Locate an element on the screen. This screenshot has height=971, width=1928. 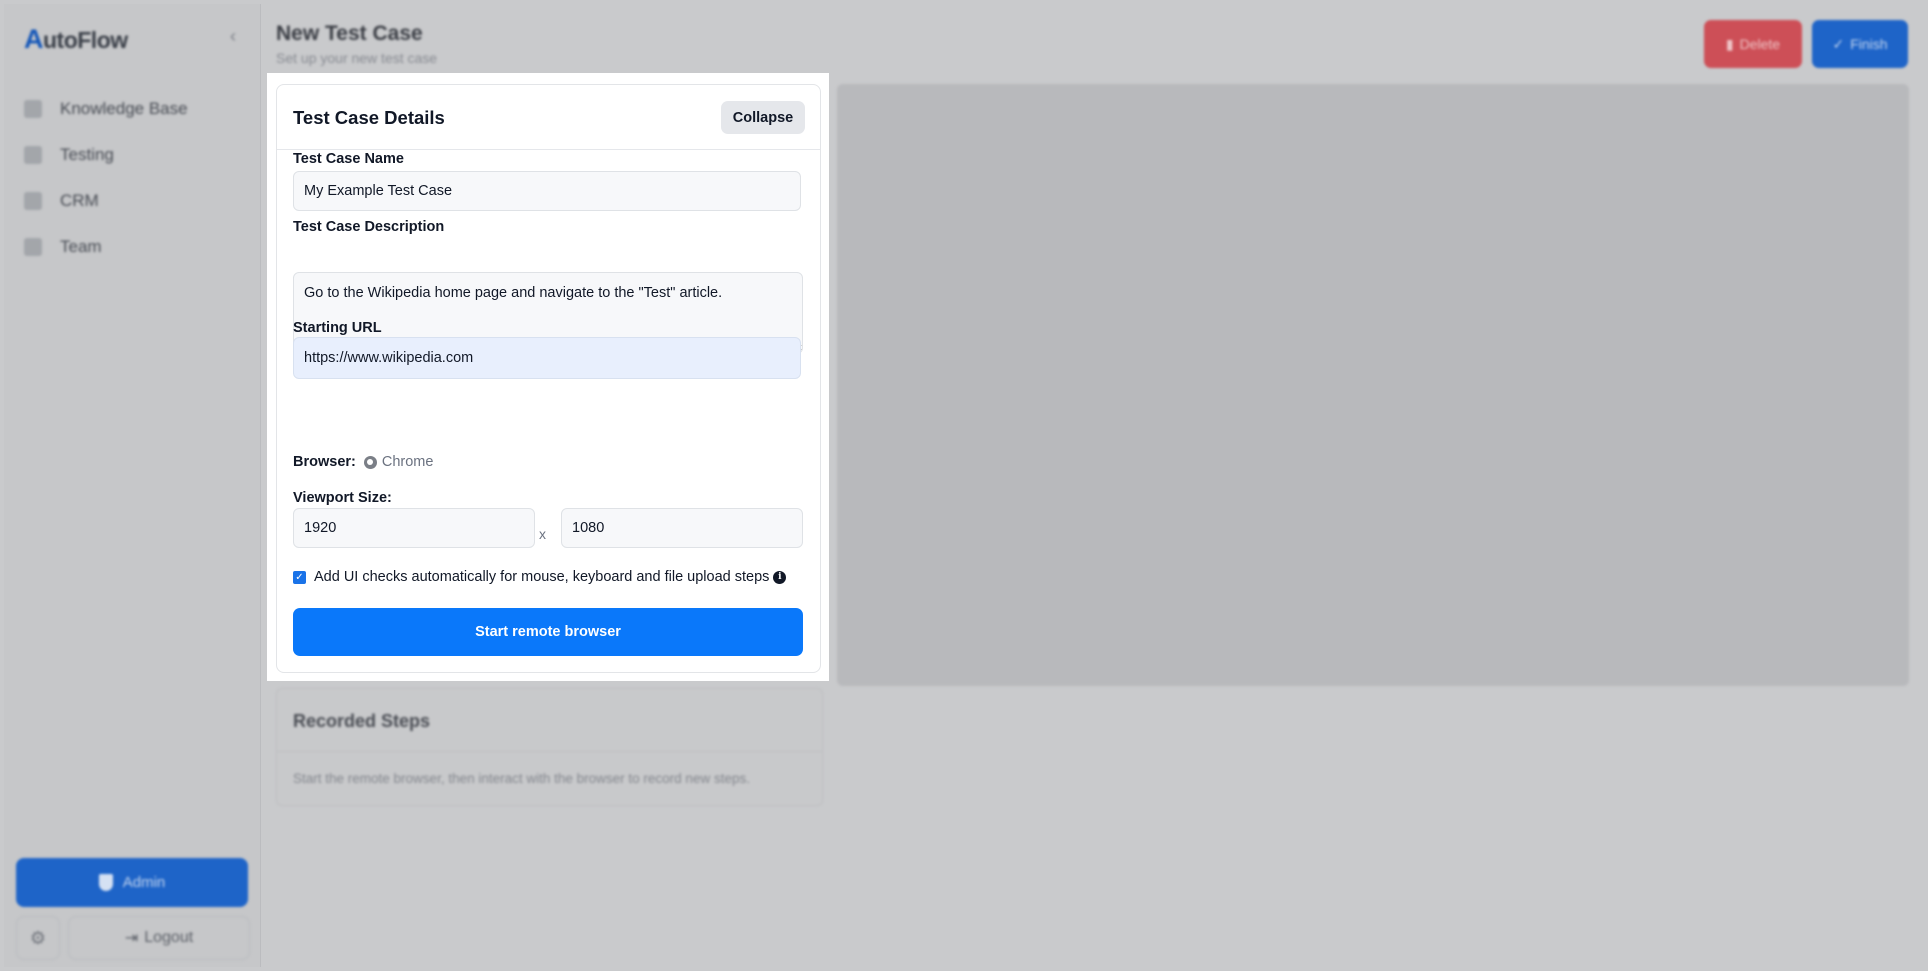
admin-button-label: Admin is located at coordinates (144, 882).